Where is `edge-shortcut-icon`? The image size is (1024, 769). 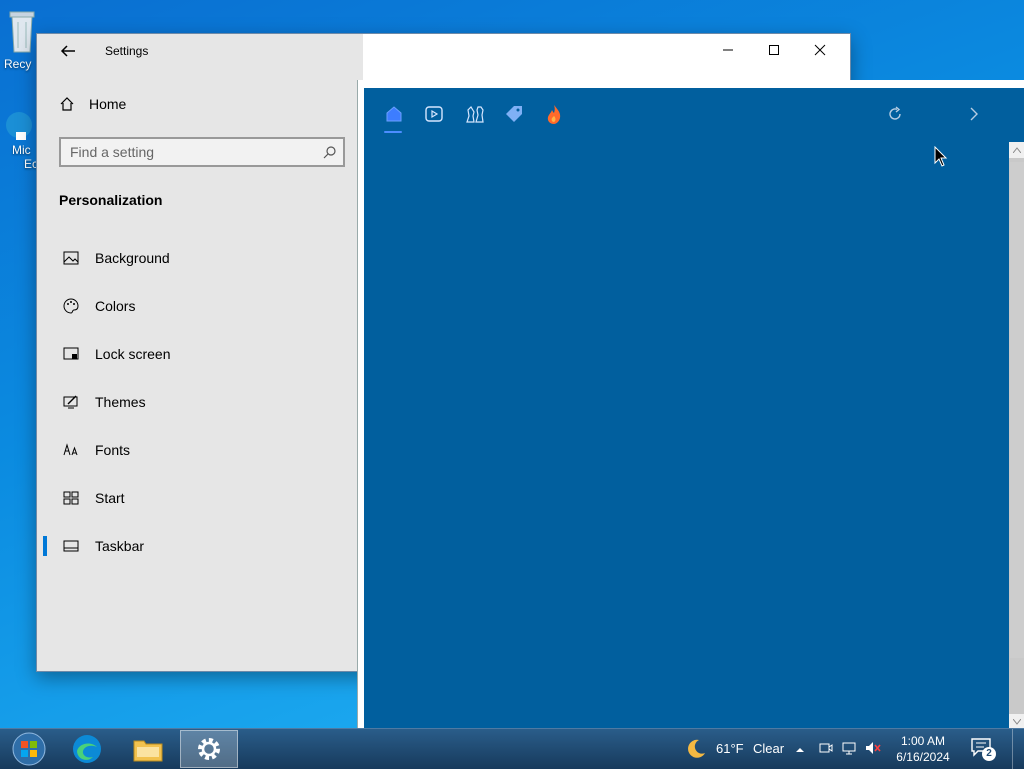
edge-shortcut-icon is located at coordinates (19, 126).